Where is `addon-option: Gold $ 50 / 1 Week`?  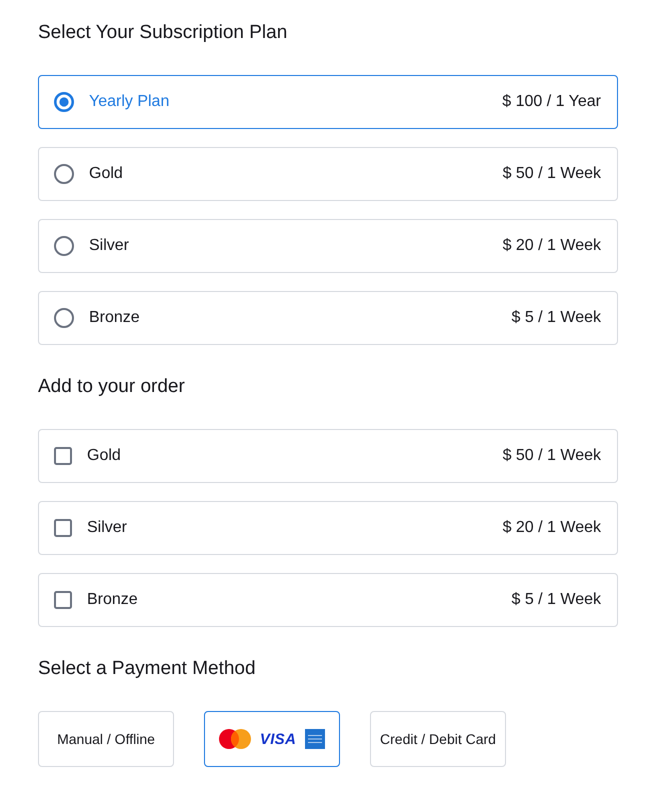
addon-option: Gold $ 50 / 1 Week is located at coordinates (328, 456).